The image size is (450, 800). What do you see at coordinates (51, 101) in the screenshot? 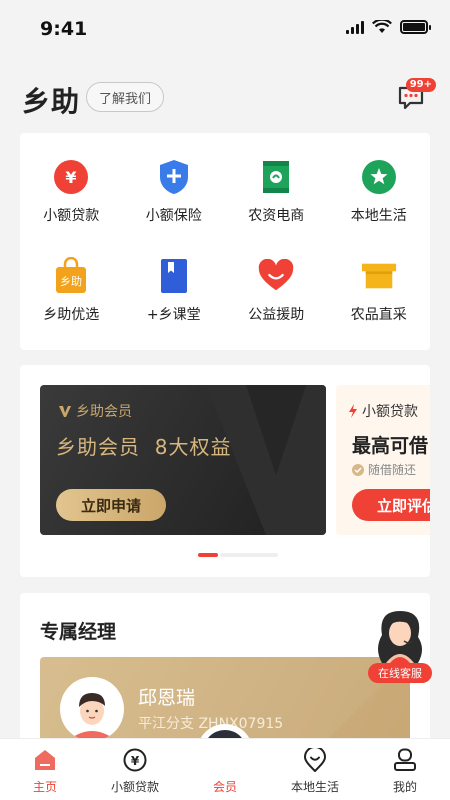
I see `page-title: 乡助` at bounding box center [51, 101].